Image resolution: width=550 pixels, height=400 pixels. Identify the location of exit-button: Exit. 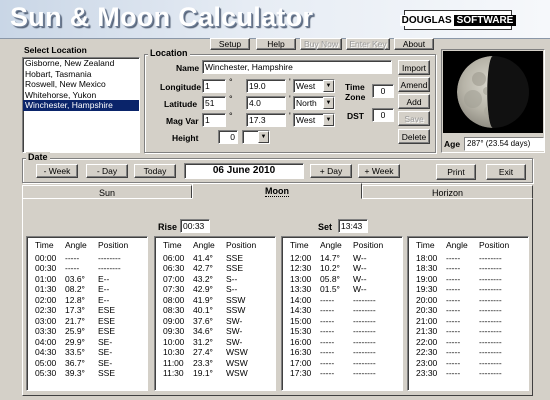
(506, 172).